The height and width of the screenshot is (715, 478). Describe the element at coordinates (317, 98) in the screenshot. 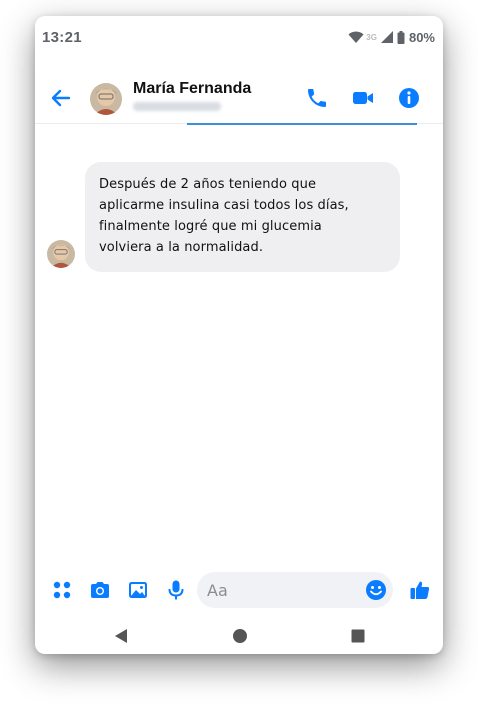

I see `phone-icon` at that location.